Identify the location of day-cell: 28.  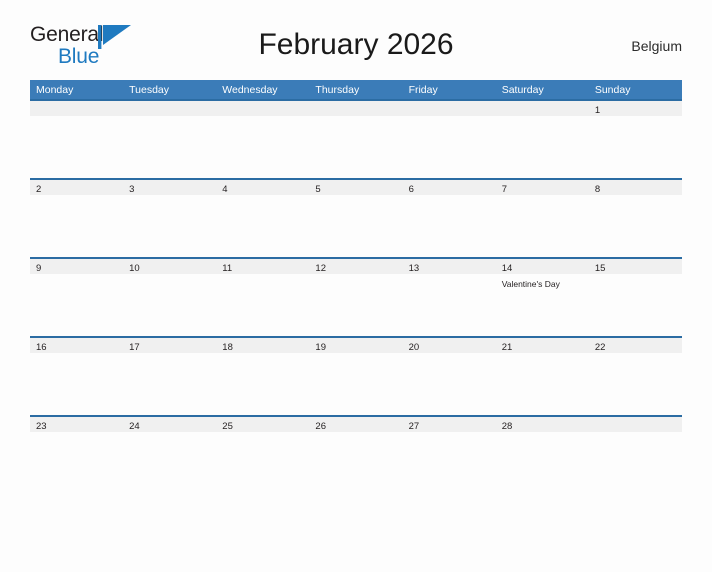
(542, 456).